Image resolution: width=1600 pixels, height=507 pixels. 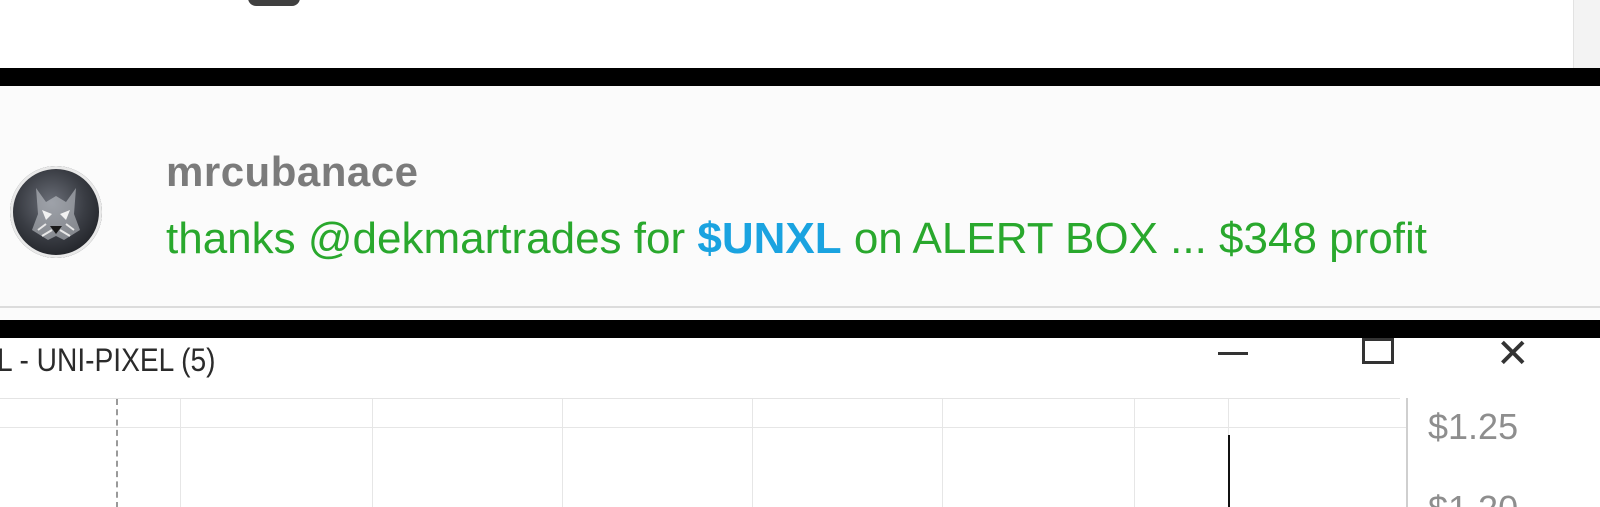 What do you see at coordinates (1473, 497) in the screenshot?
I see `price-tick-label: $1.20` at bounding box center [1473, 497].